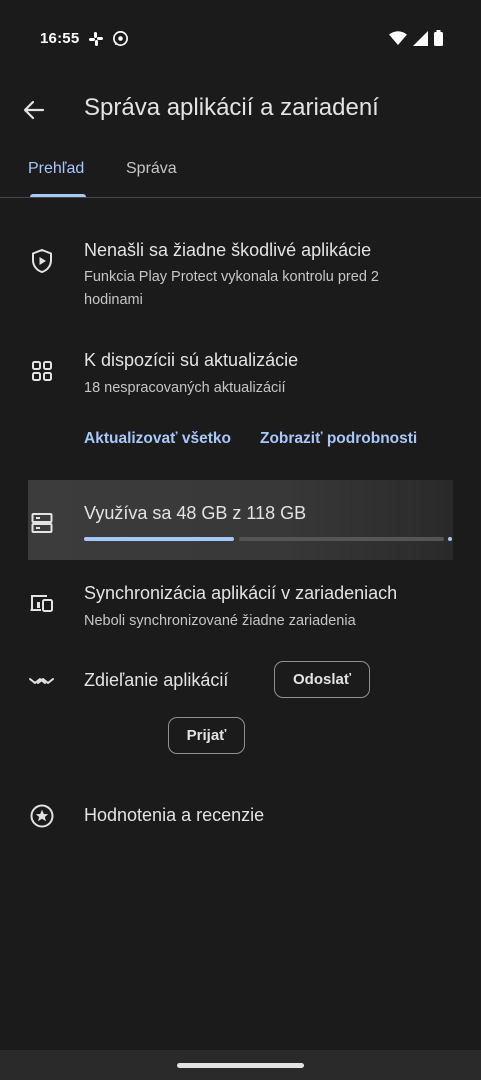 The width and height of the screenshot is (481, 1080). I want to click on storage-free-track, so click(341, 539).